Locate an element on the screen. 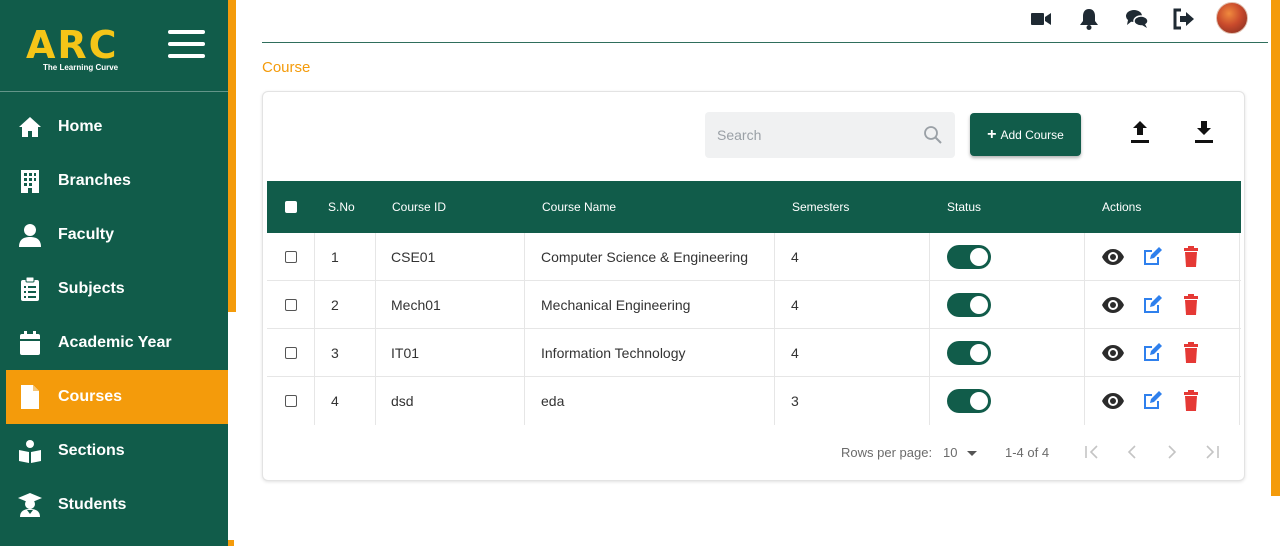  header-sno: S.No is located at coordinates (341, 207).